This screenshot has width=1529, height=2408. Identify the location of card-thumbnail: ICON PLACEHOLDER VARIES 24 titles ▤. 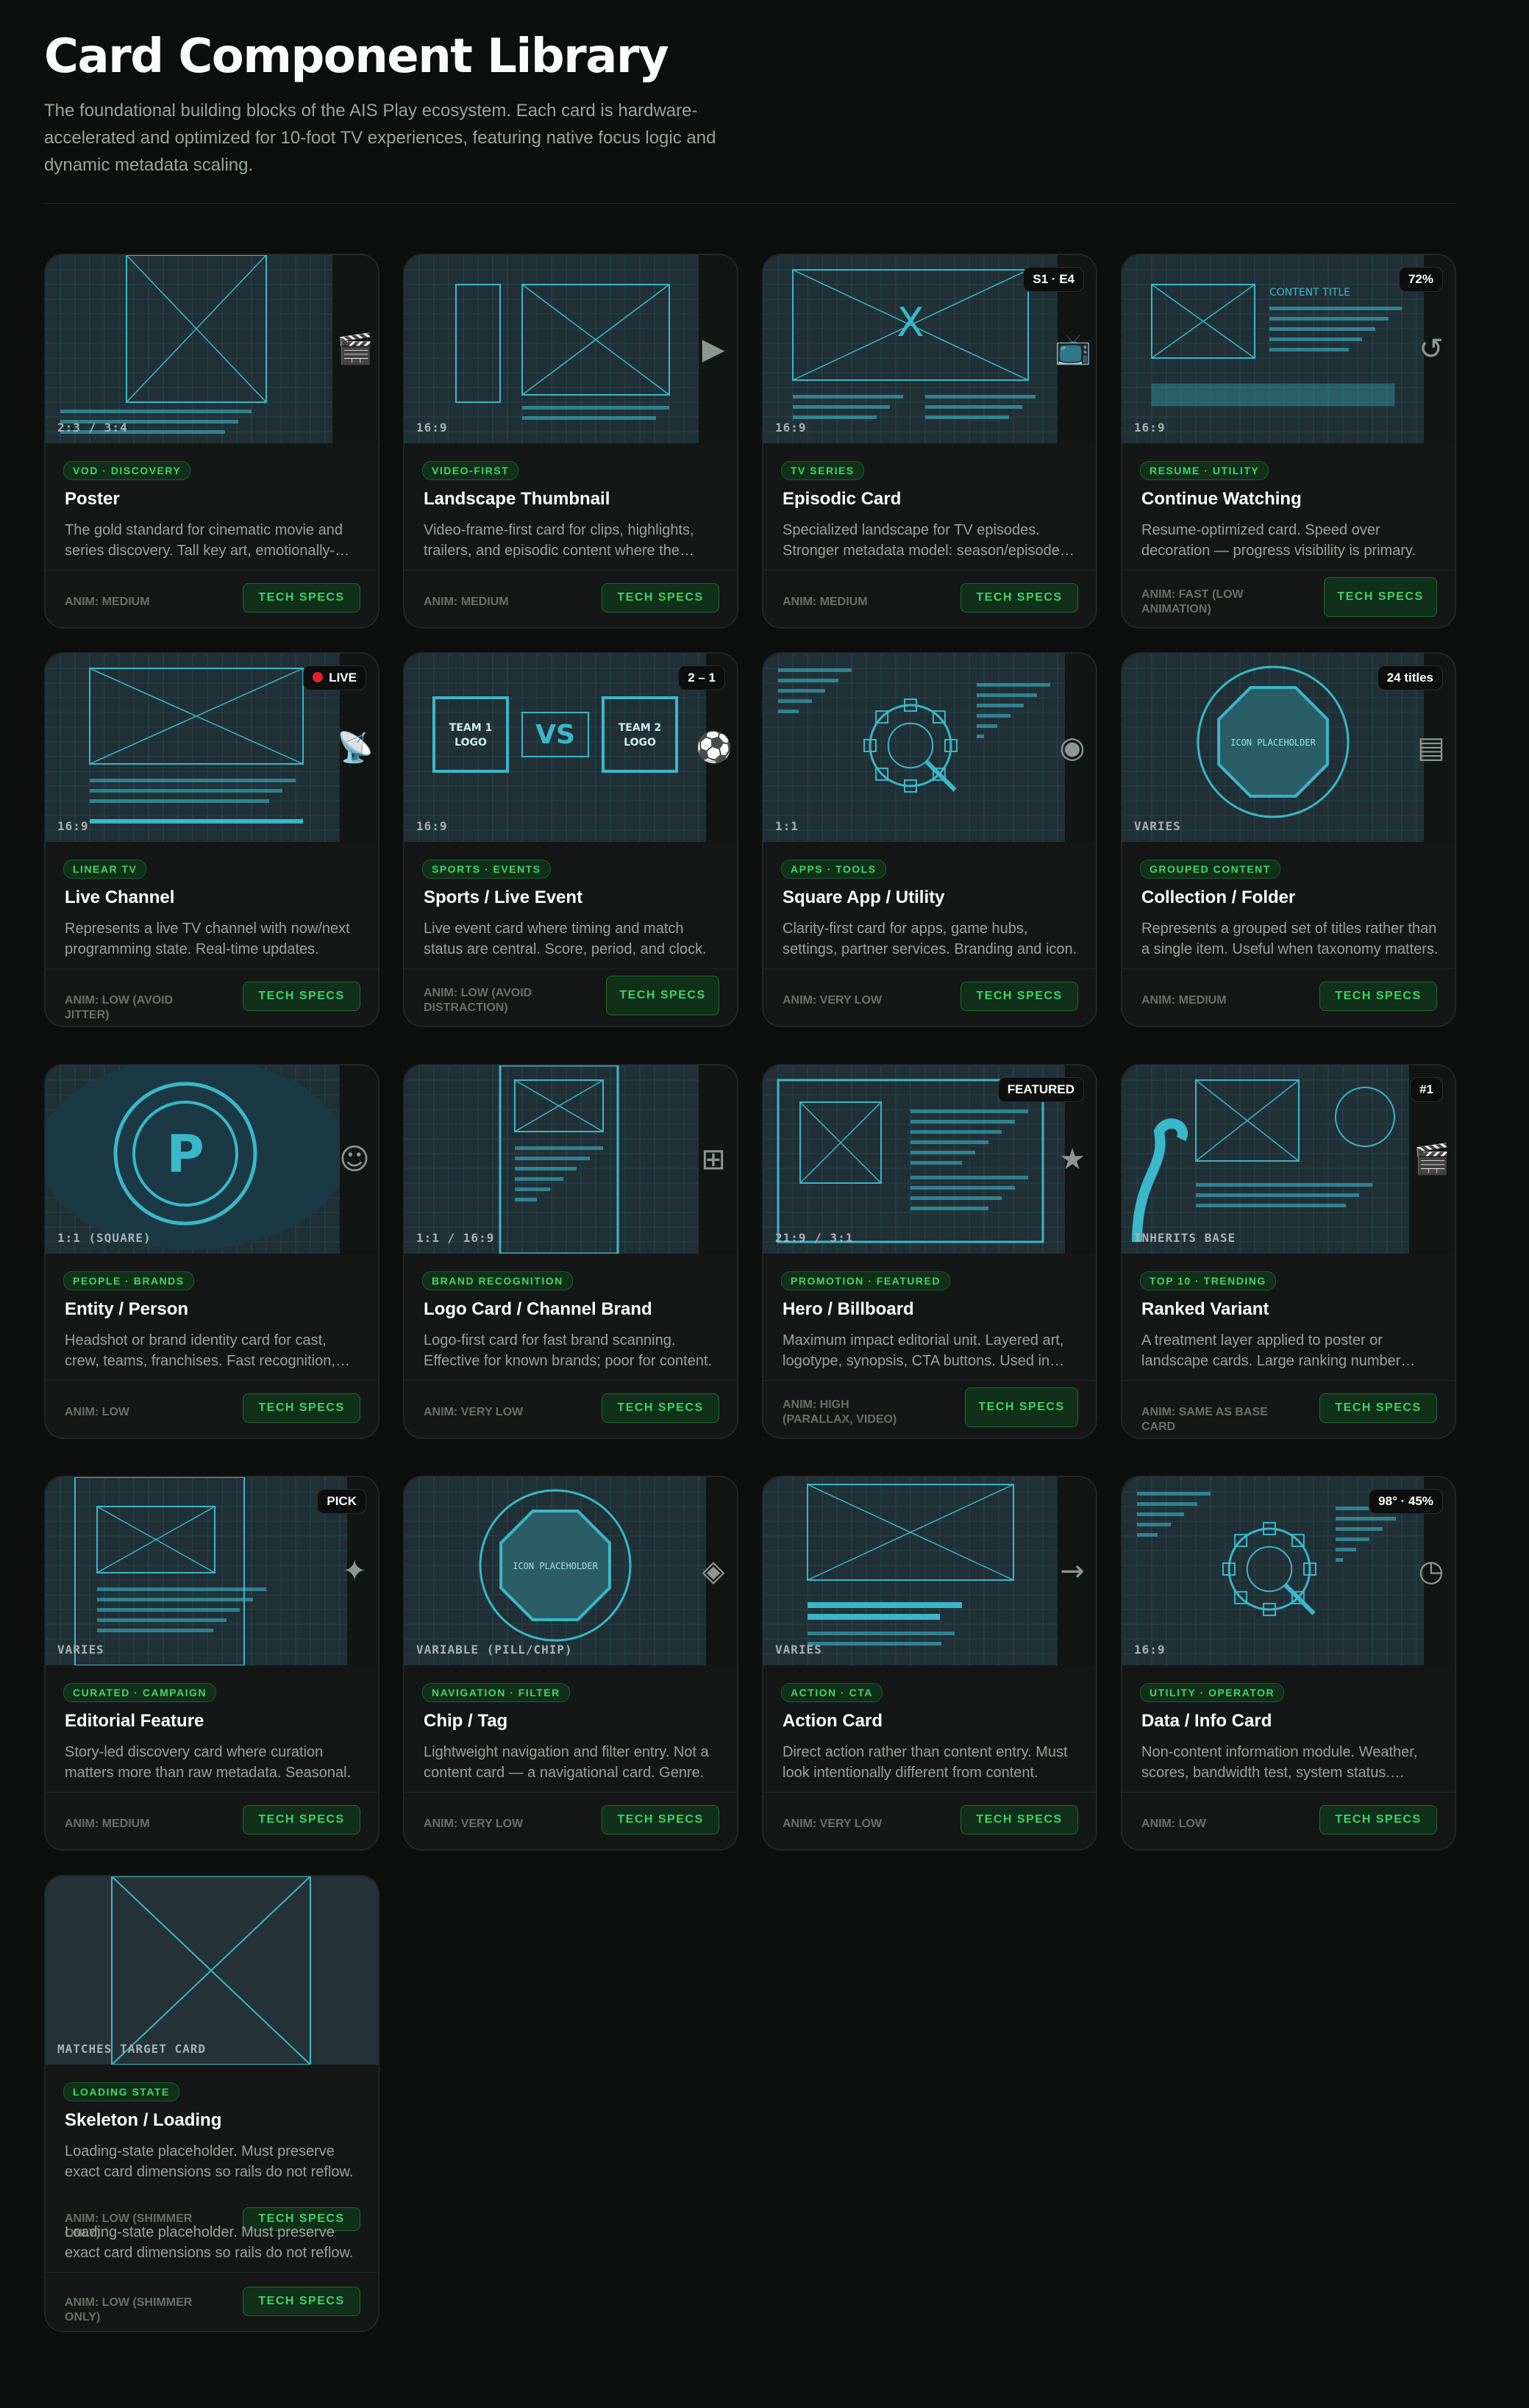
(1288, 748).